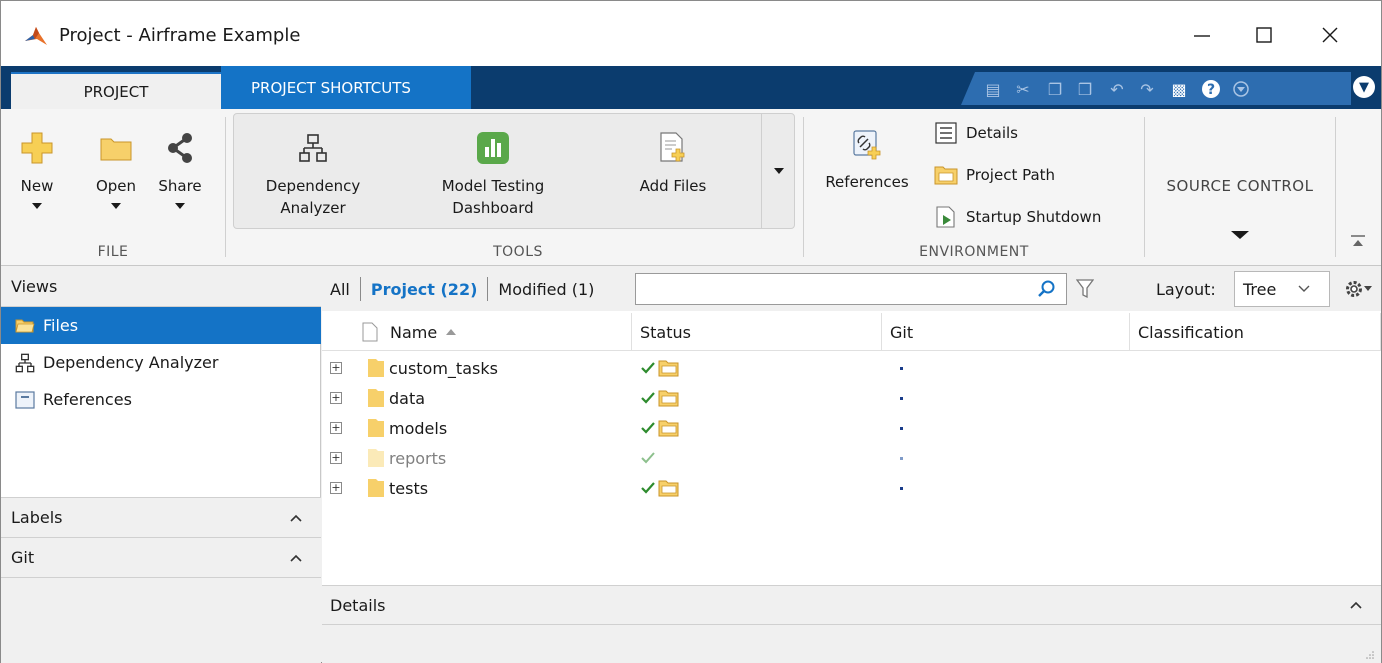 Image resolution: width=1382 pixels, height=663 pixels. Describe the element at coordinates (451, 332) in the screenshot. I see `sort-ascending-icon` at that location.